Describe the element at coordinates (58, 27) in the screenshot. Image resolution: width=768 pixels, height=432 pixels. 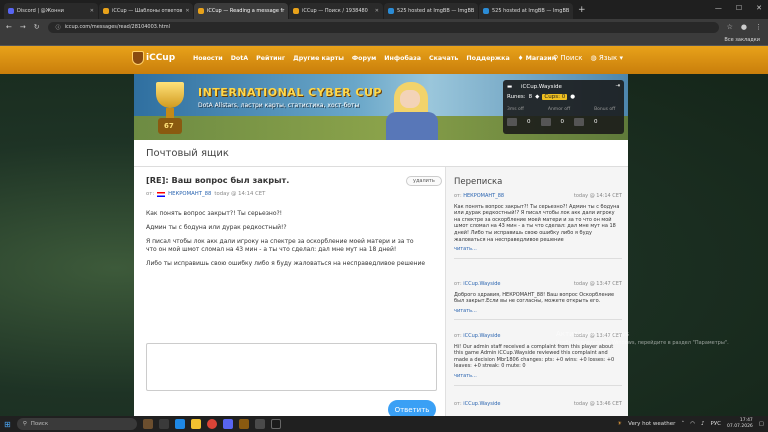
I see `site-info-icon: ⓘ` at that location.